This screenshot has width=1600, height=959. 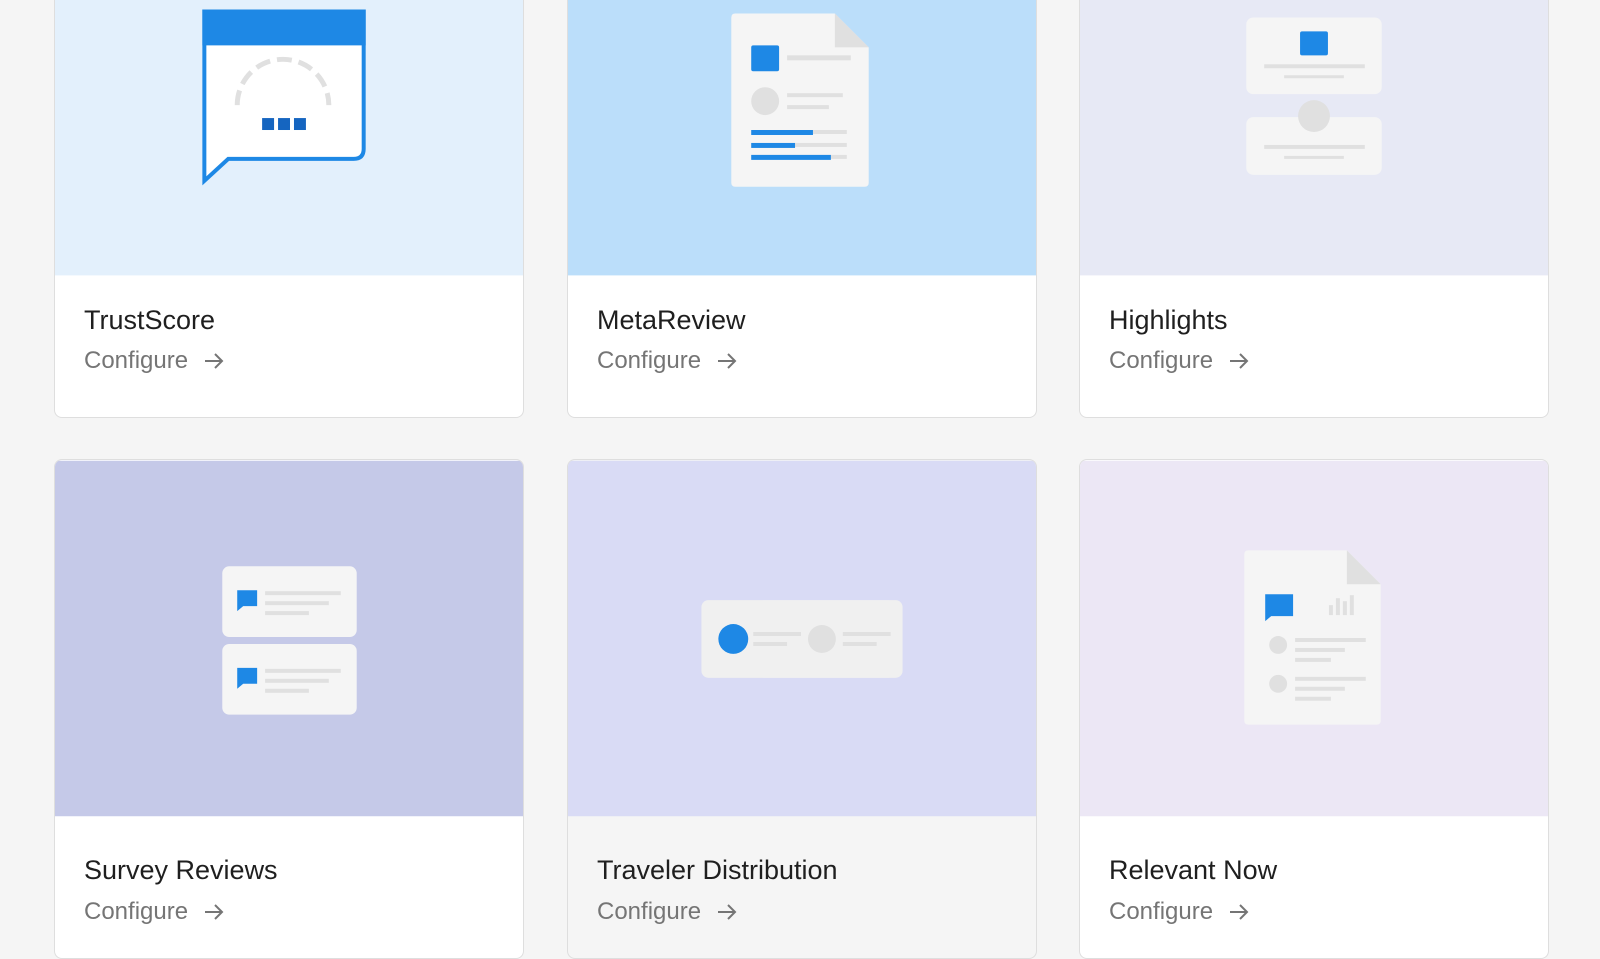 I want to click on report-document-icon, so click(x=1314, y=638).